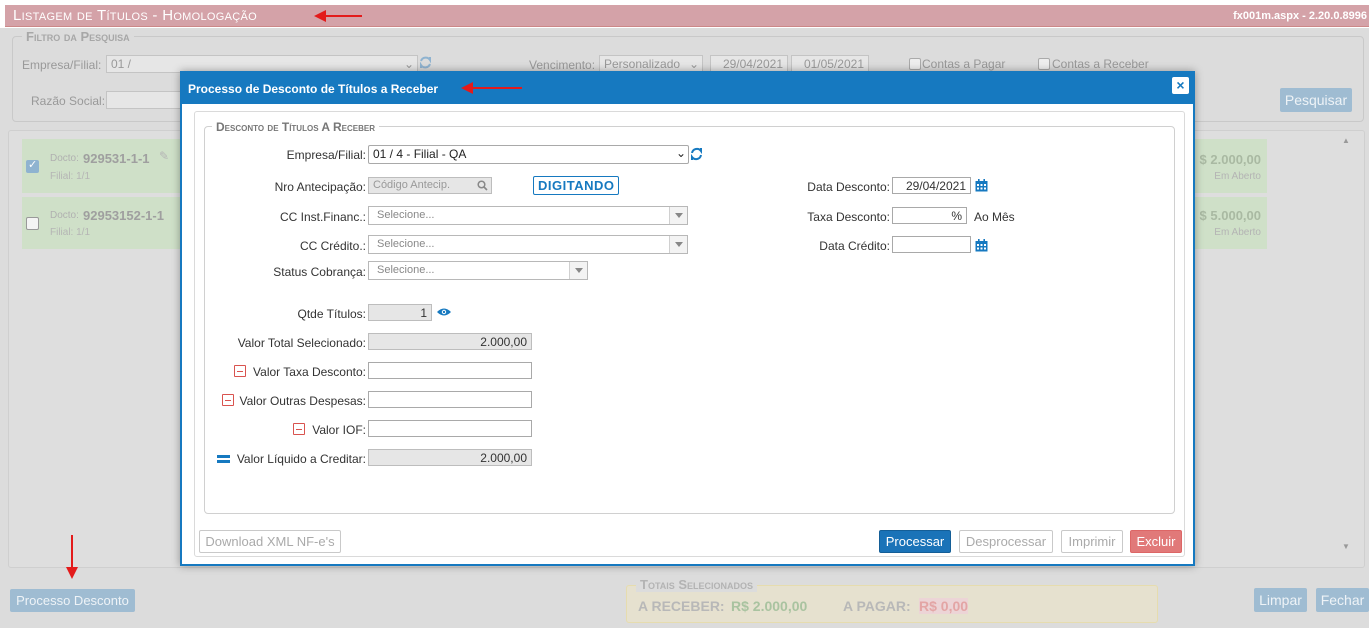  Describe the element at coordinates (1316, 100) in the screenshot. I see `pesquisar-button: Pesquisar` at that location.